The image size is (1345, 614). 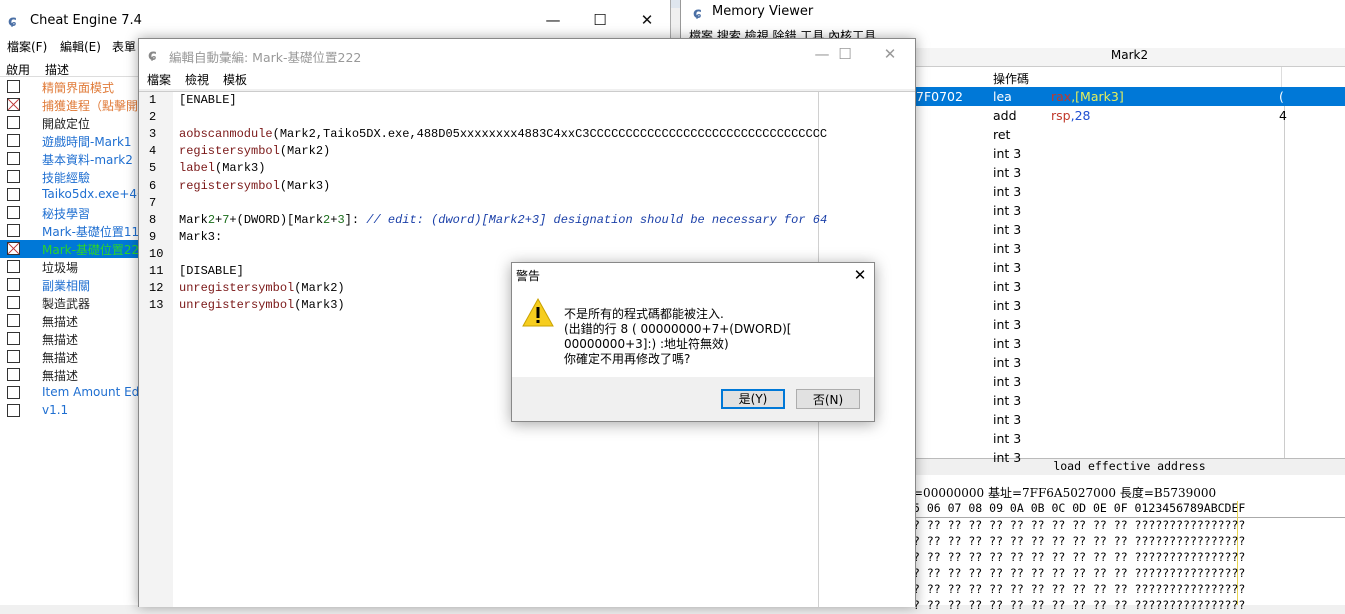 What do you see at coordinates (70, 141) in the screenshot?
I see `cheat-entry-row: 遊戲時間-Mark1` at bounding box center [70, 141].